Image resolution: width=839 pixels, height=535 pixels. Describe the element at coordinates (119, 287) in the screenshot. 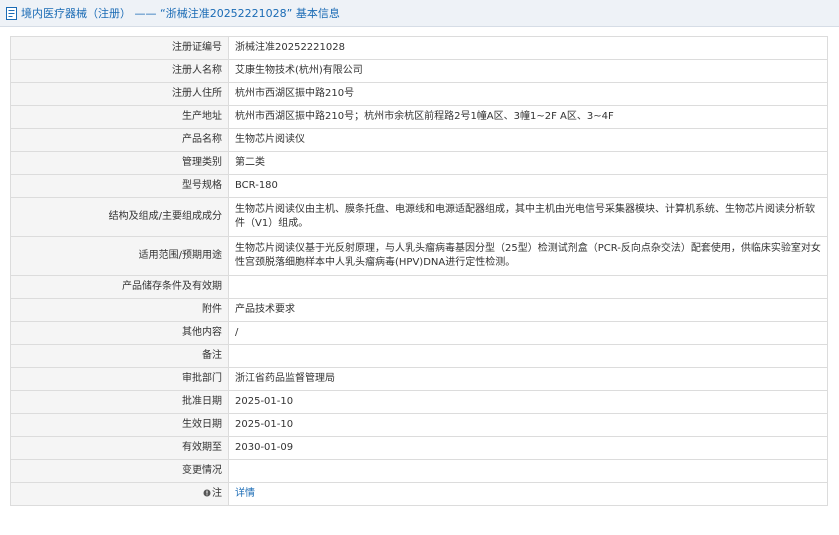

I see `row-label: 产品储存条件及有效期` at that location.